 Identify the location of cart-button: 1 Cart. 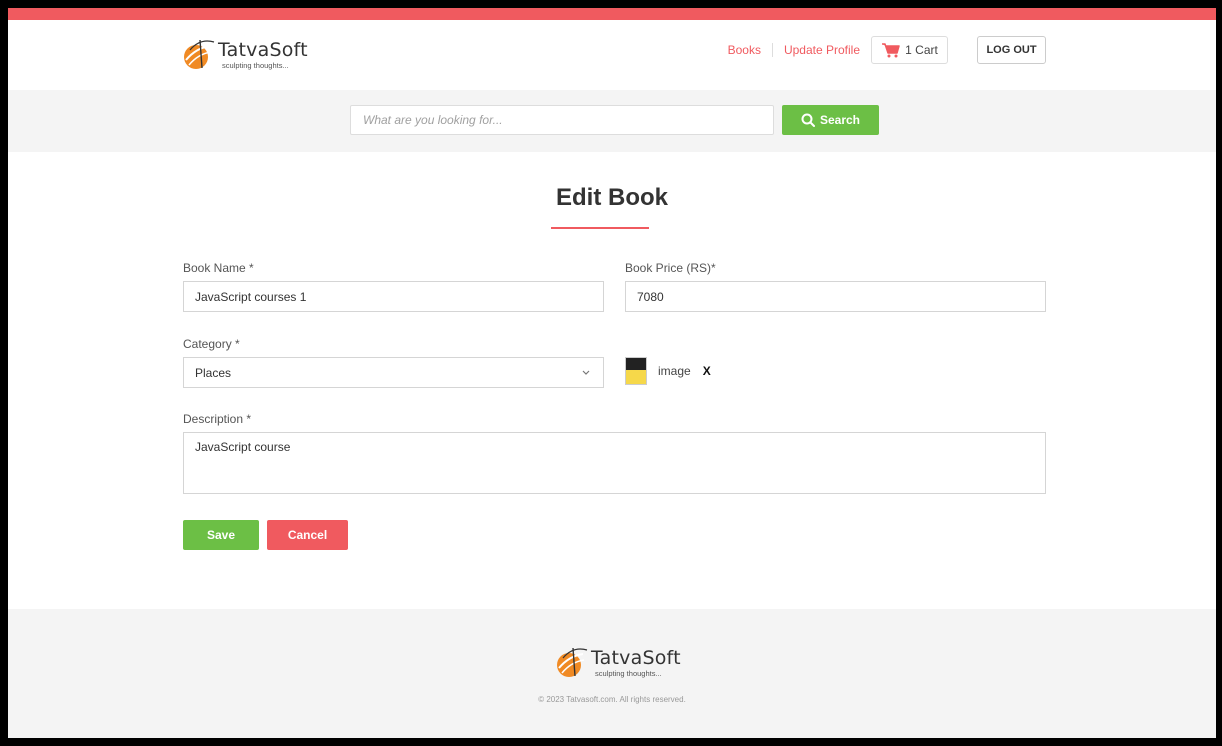
(909, 50).